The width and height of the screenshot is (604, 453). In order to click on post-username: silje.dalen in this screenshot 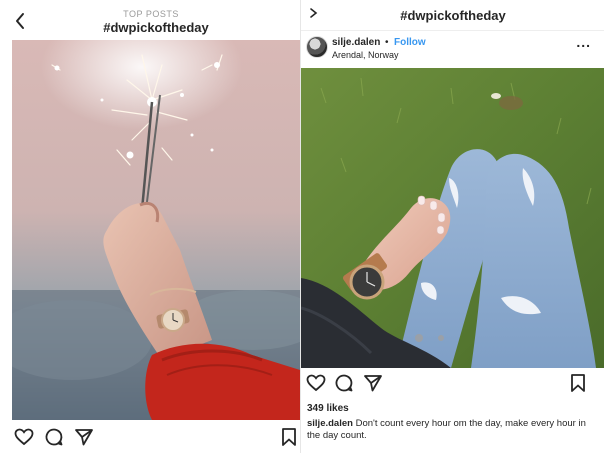, I will do `click(356, 42)`.